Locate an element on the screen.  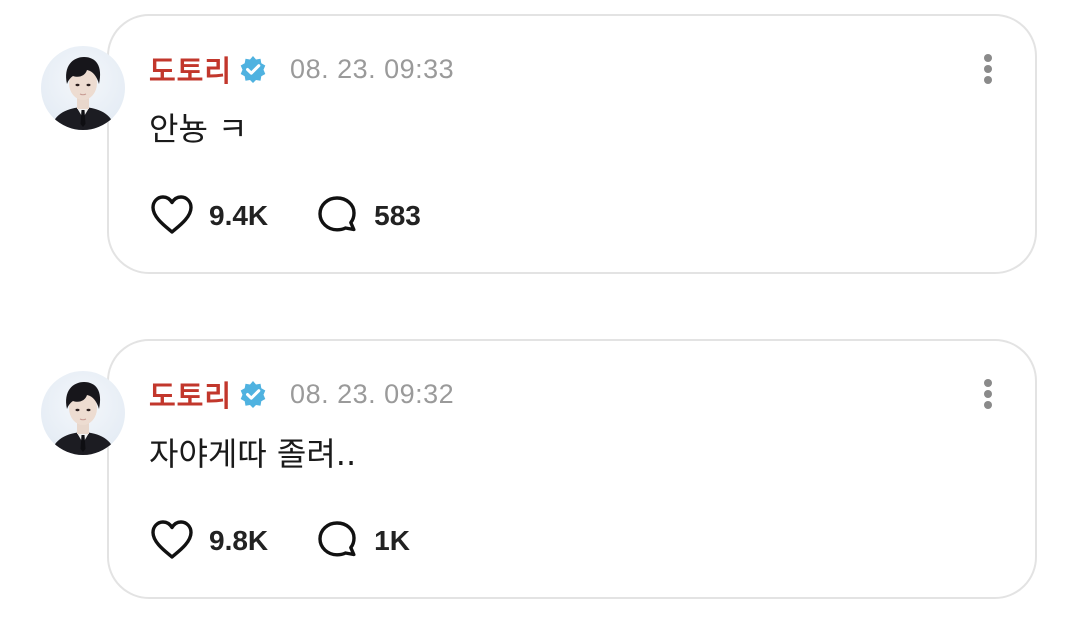
post-header: 도토리 08. 23. 09:33 is located at coordinates (302, 70).